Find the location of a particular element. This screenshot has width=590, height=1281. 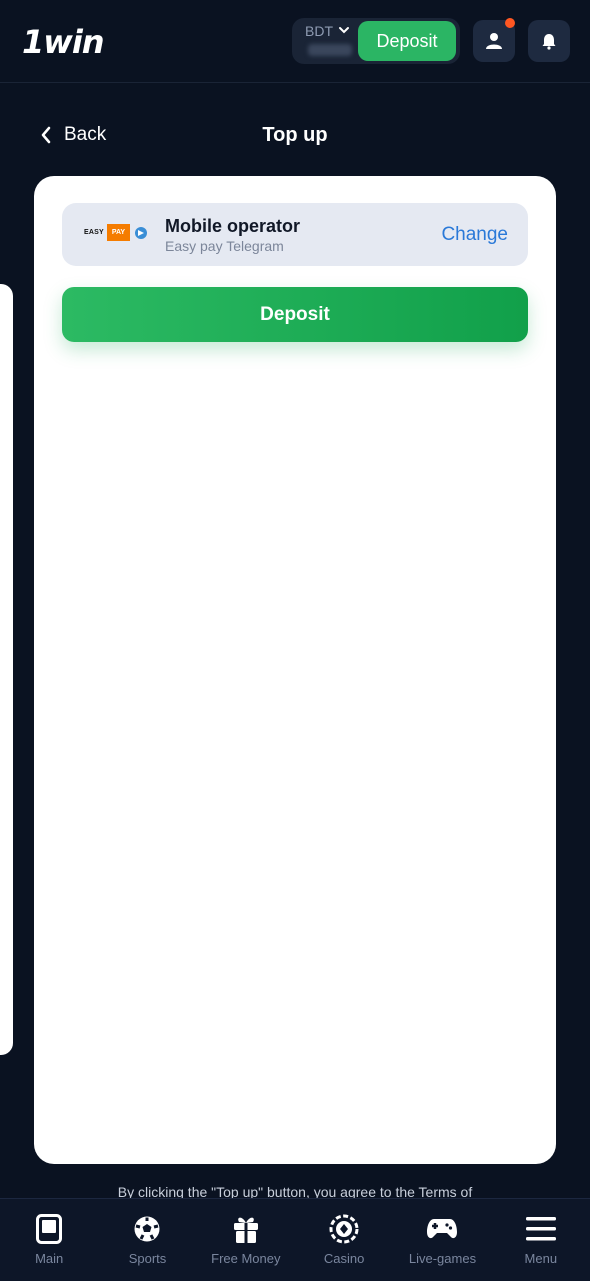

notifications-button is located at coordinates (549, 41).